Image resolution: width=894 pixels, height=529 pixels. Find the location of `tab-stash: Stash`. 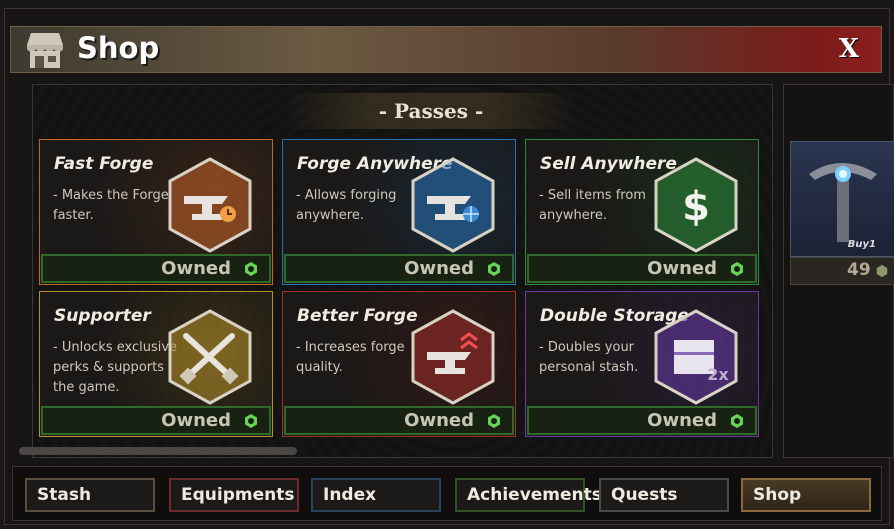

tab-stash: Stash is located at coordinates (90, 495).